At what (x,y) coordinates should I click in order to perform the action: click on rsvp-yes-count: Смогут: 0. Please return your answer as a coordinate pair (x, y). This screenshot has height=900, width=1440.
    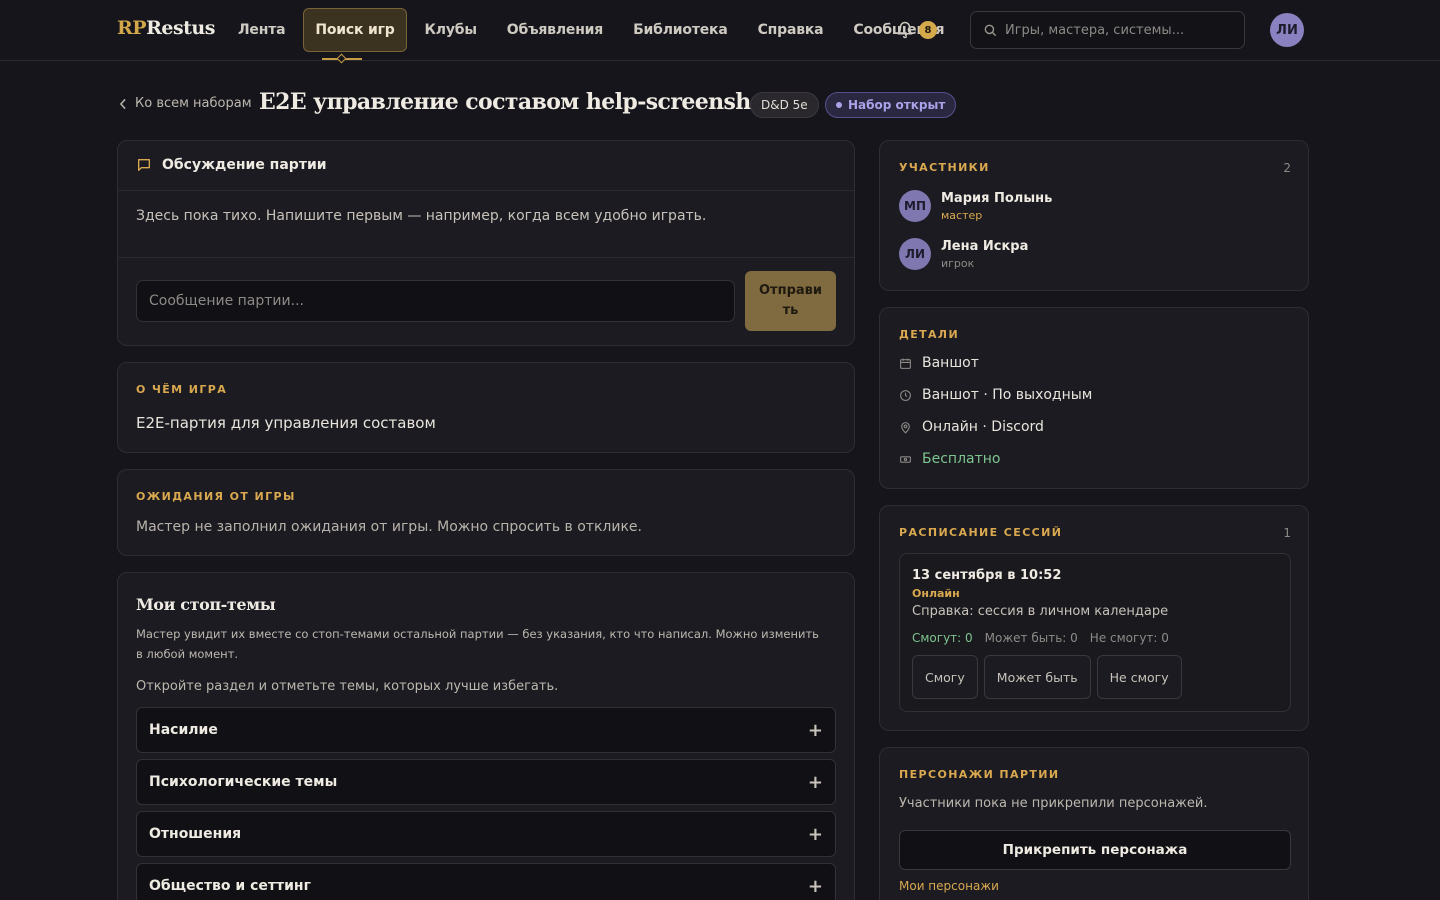
    Looking at the image, I should click on (942, 638).